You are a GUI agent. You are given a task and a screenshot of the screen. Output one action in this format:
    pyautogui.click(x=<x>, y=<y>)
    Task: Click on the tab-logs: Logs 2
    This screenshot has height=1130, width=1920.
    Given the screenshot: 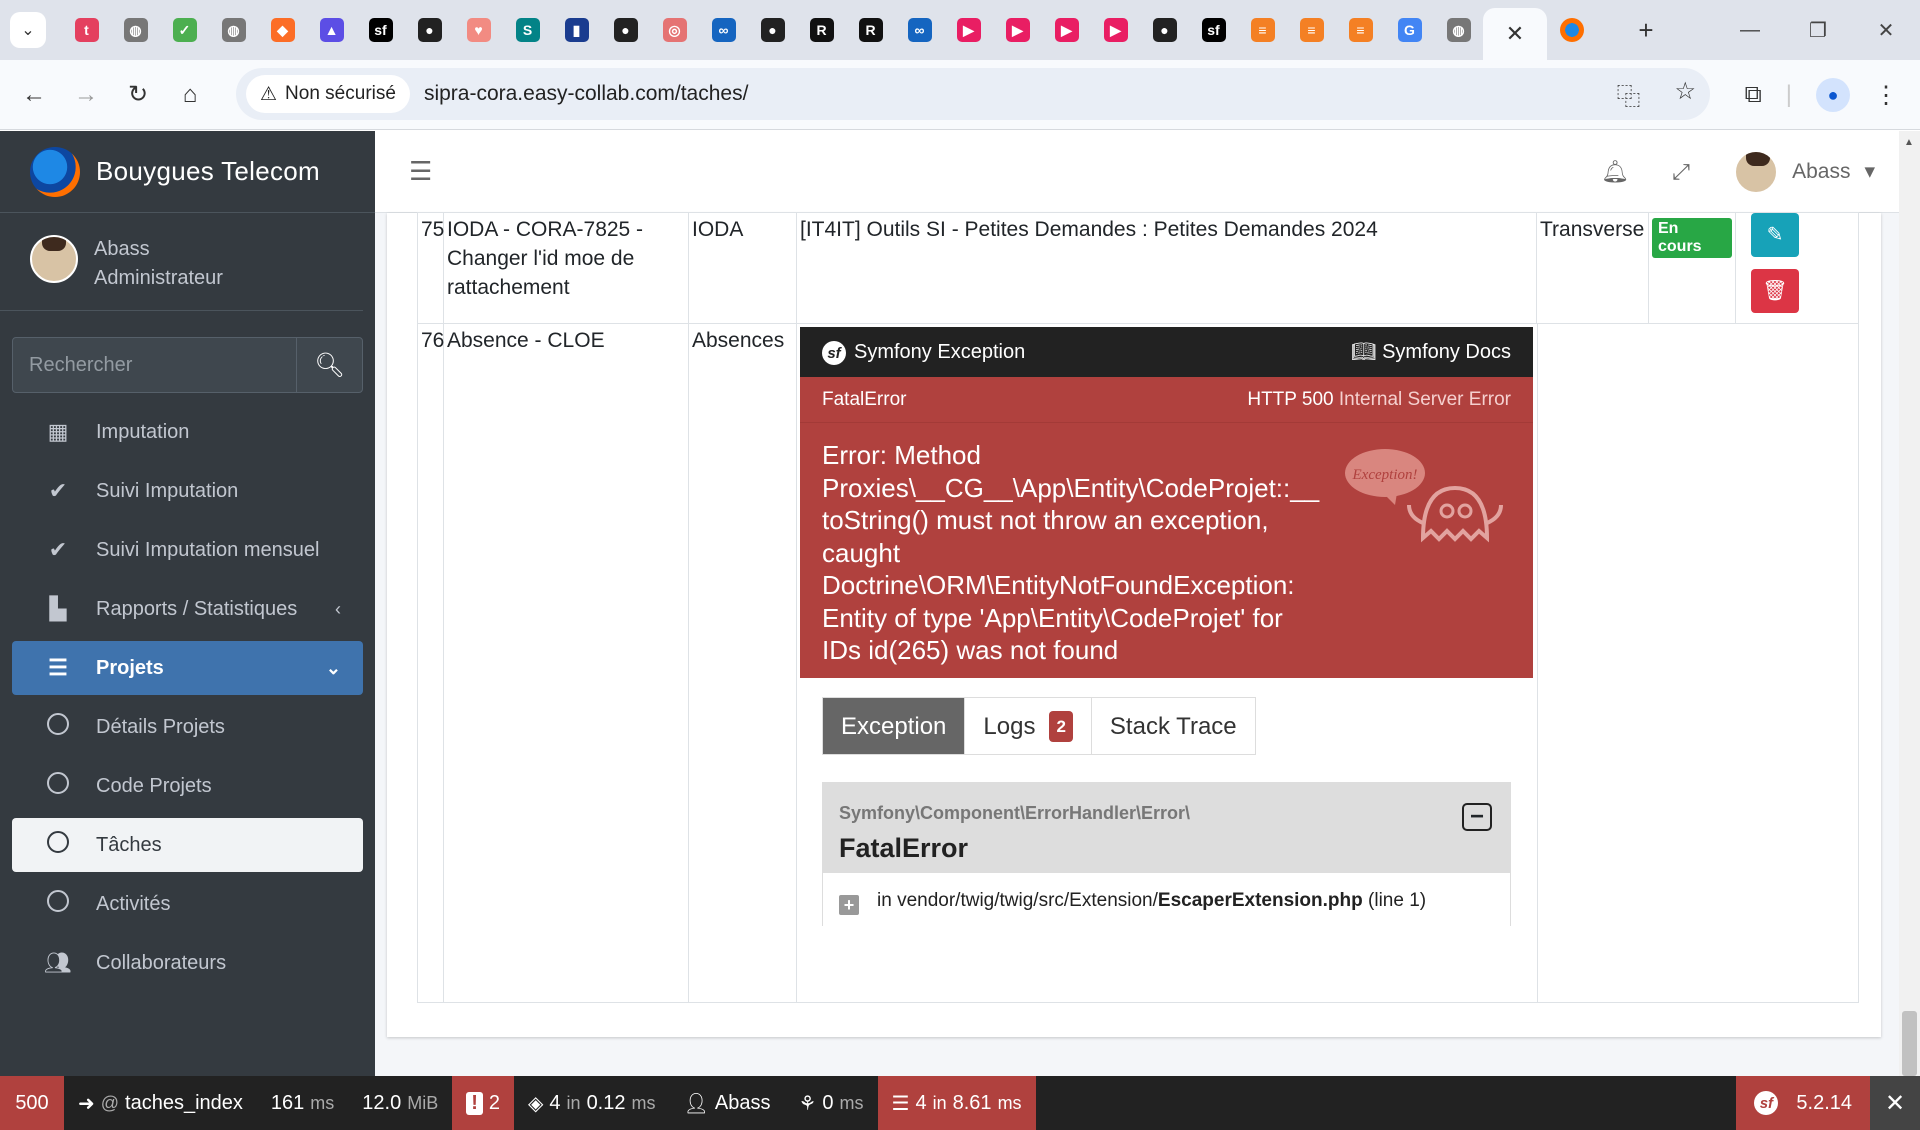 What is the action you would take?
    pyautogui.click(x=1028, y=726)
    